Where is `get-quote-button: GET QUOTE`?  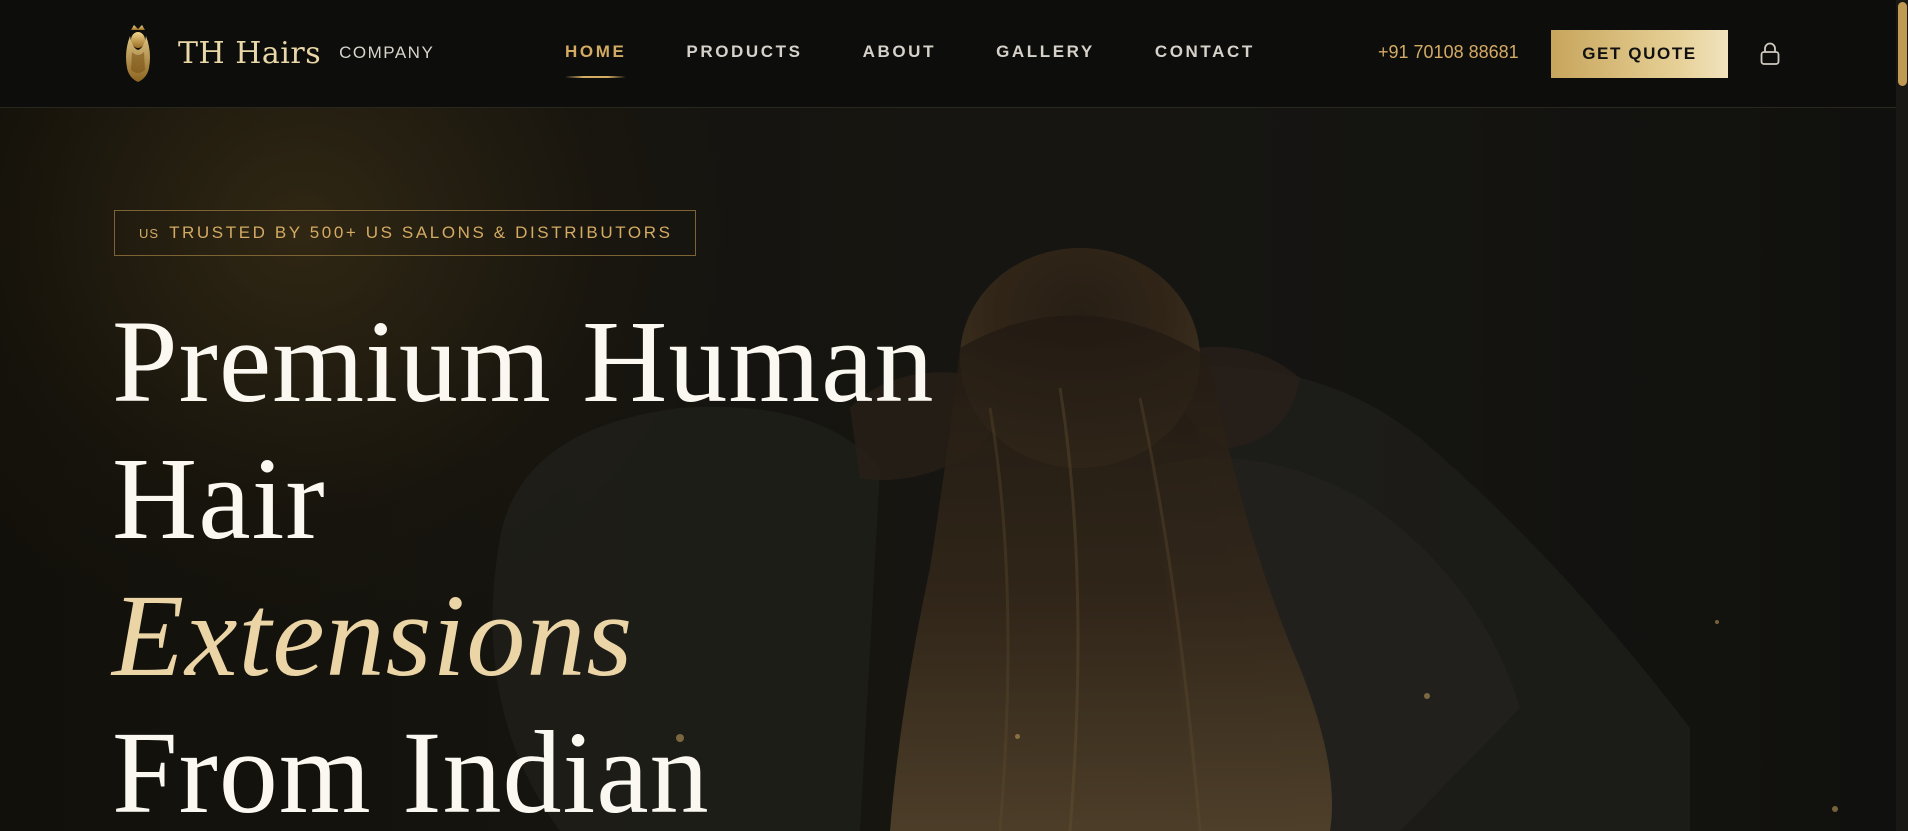
get-quote-button: GET QUOTE is located at coordinates (1639, 54).